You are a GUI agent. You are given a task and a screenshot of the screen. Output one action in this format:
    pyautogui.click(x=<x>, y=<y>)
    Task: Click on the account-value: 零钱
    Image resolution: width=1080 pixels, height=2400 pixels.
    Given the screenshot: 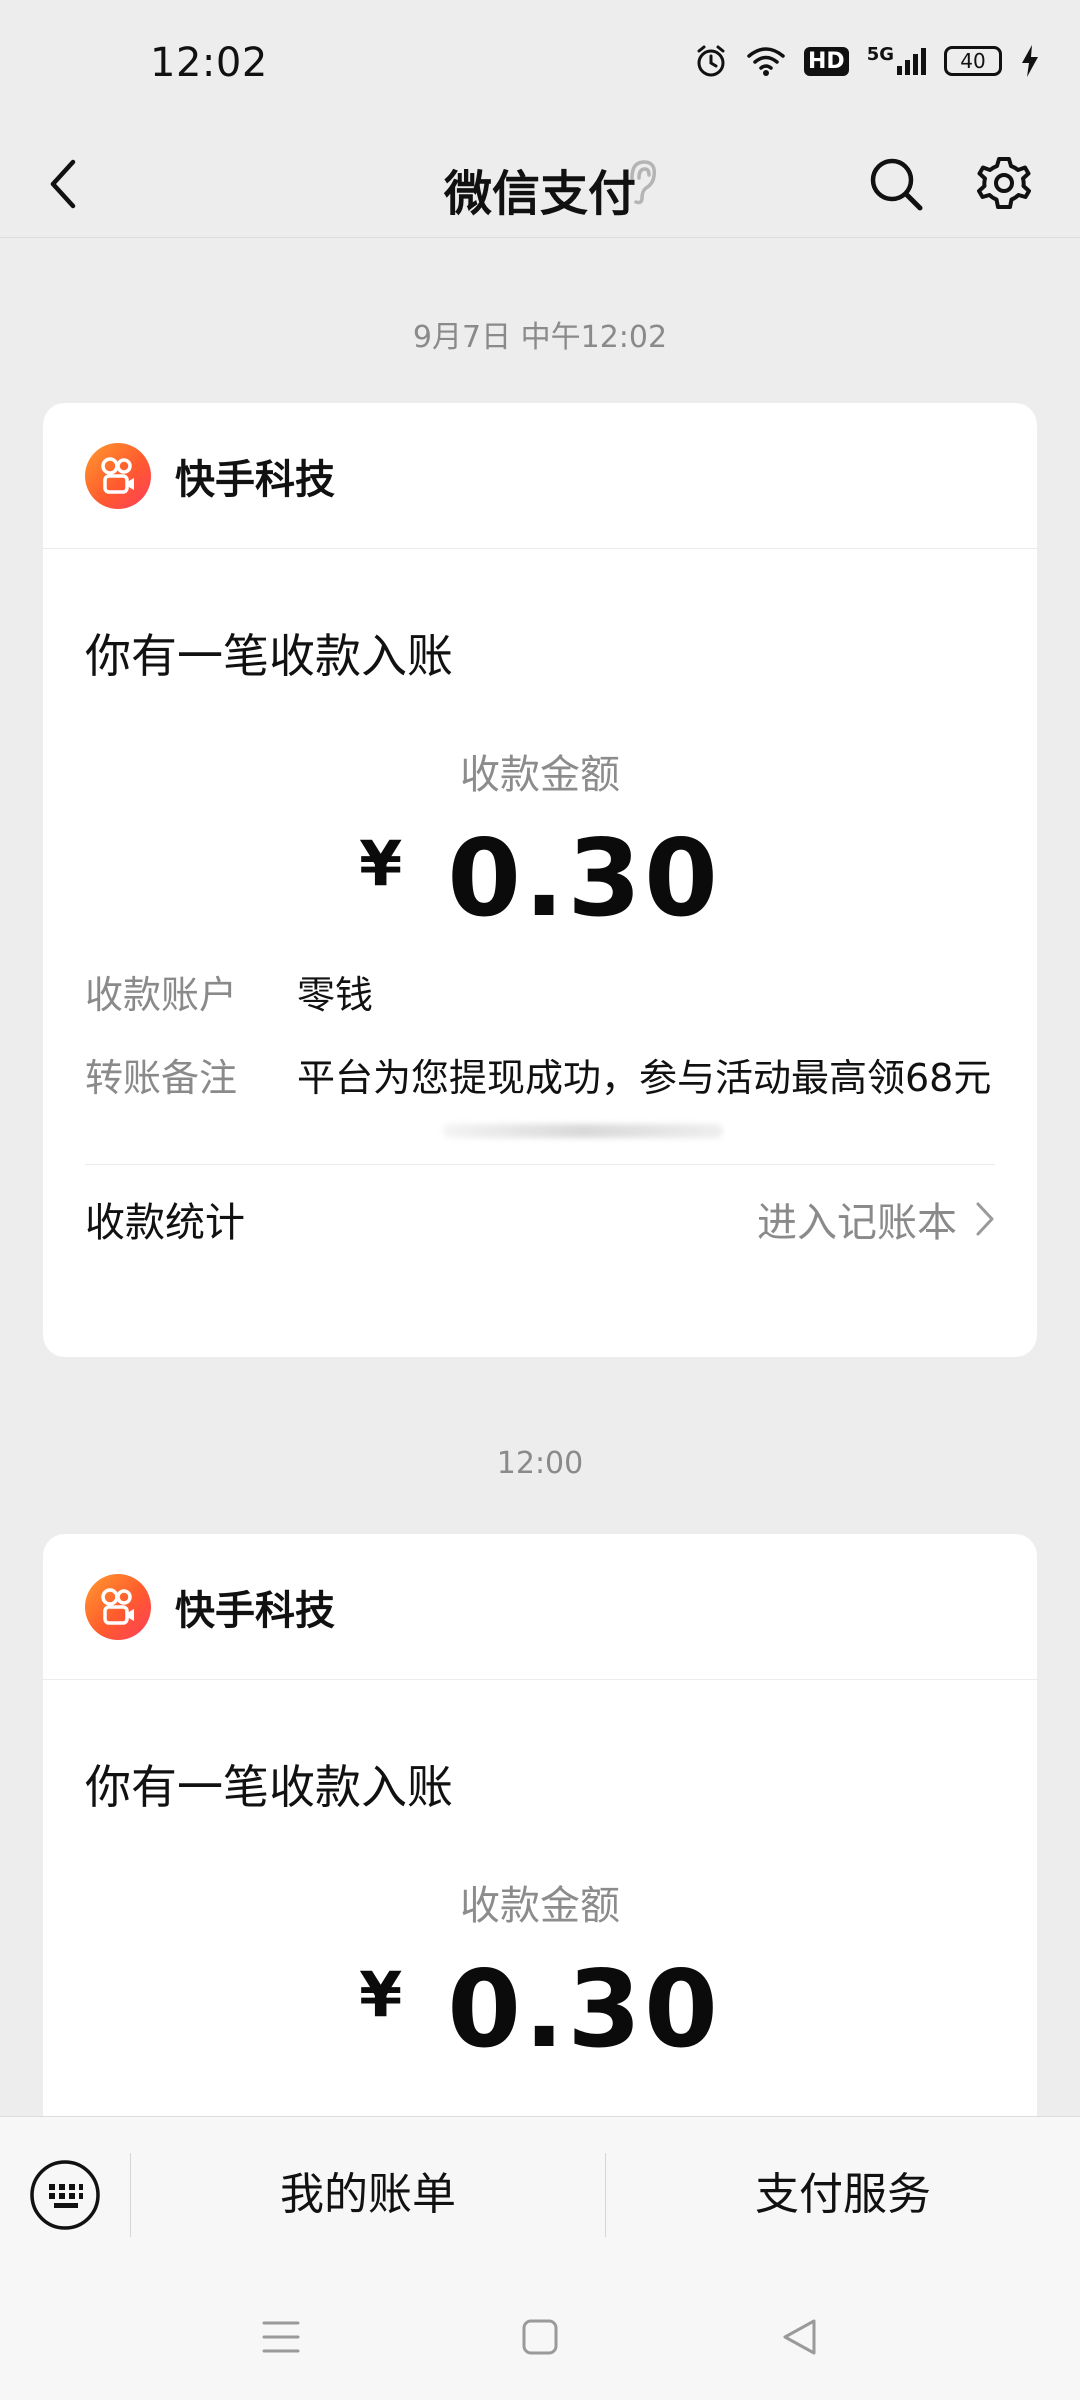 What is the action you would take?
    pyautogui.click(x=335, y=994)
    